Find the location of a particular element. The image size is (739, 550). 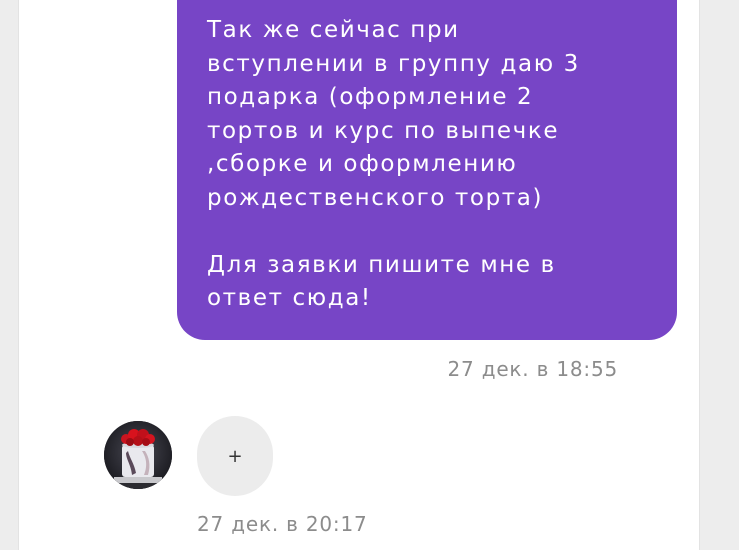

avatar is located at coordinates (138, 455).